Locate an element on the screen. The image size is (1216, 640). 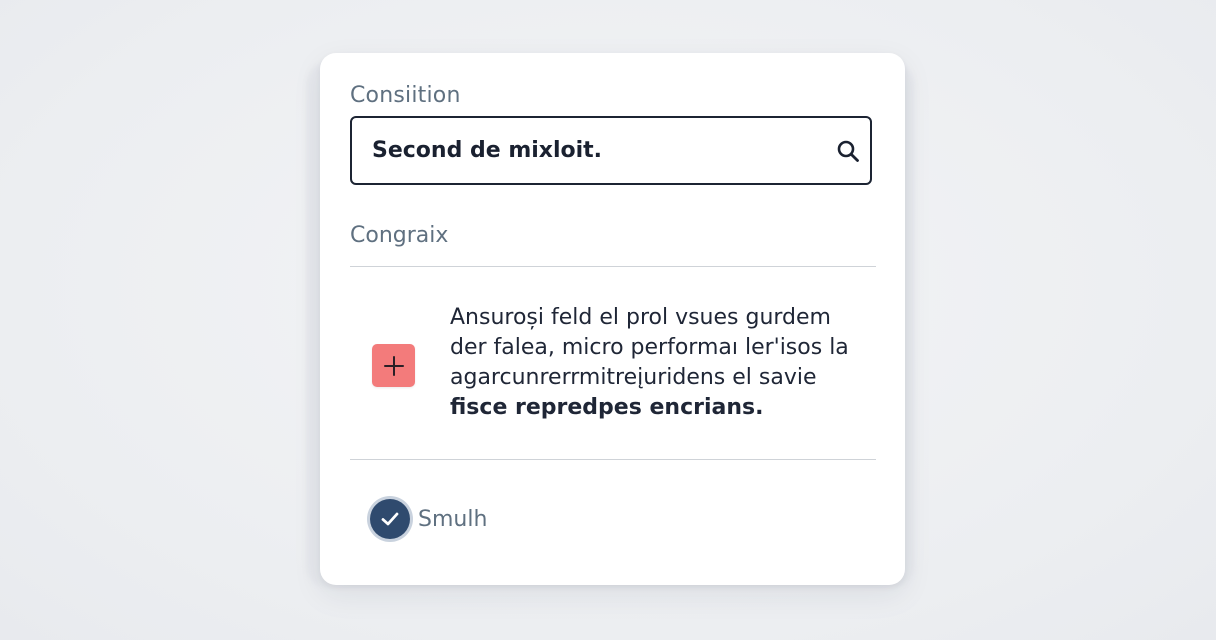
search-field is located at coordinates (611, 150).